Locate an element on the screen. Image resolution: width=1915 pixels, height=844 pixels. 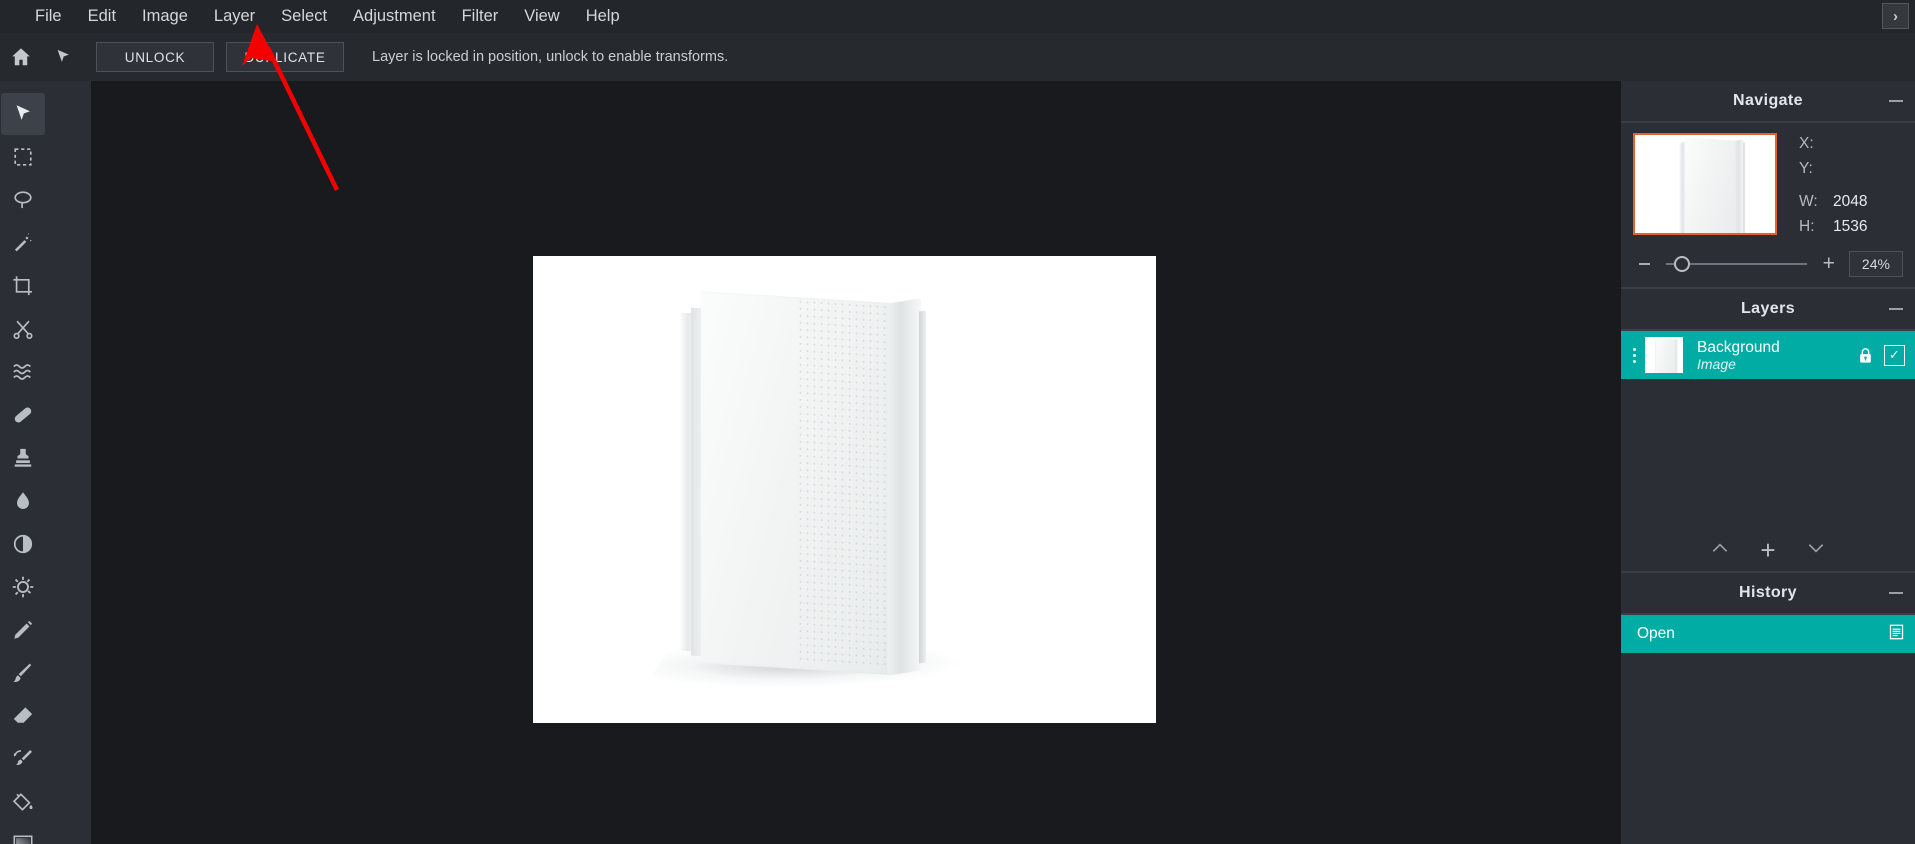
heal-bandage-tool is located at coordinates (23, 415).